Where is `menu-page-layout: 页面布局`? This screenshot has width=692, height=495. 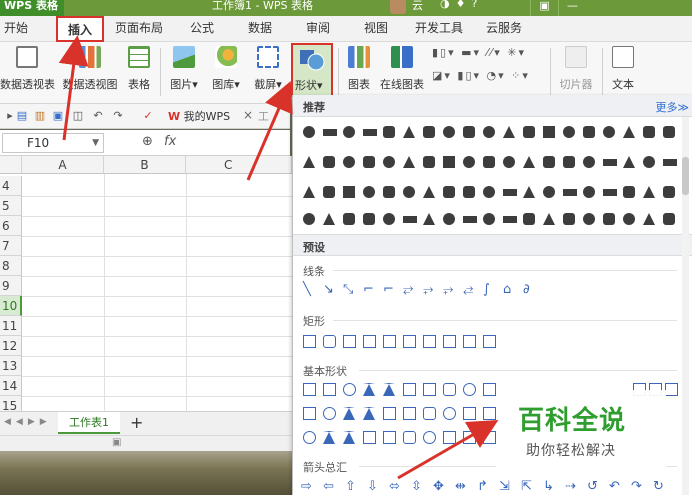 menu-page-layout: 页面布局 is located at coordinates (139, 29).